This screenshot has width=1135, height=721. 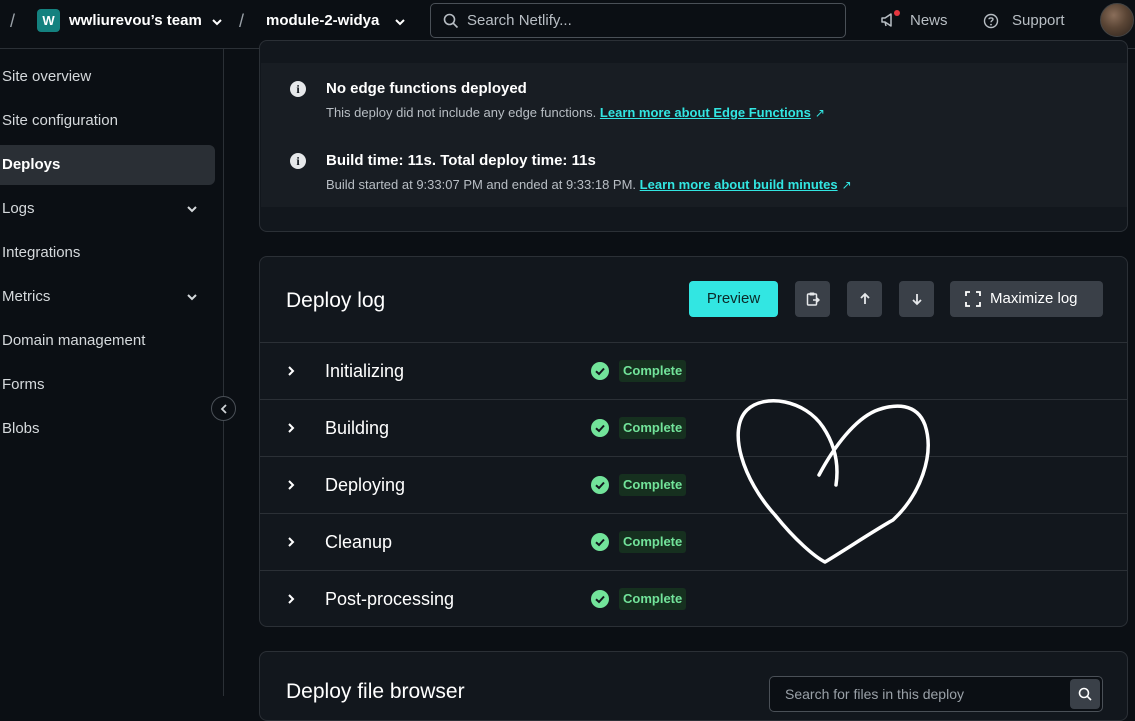 What do you see at coordinates (21, 428) in the screenshot?
I see `sidebar-item-label: Blobs` at bounding box center [21, 428].